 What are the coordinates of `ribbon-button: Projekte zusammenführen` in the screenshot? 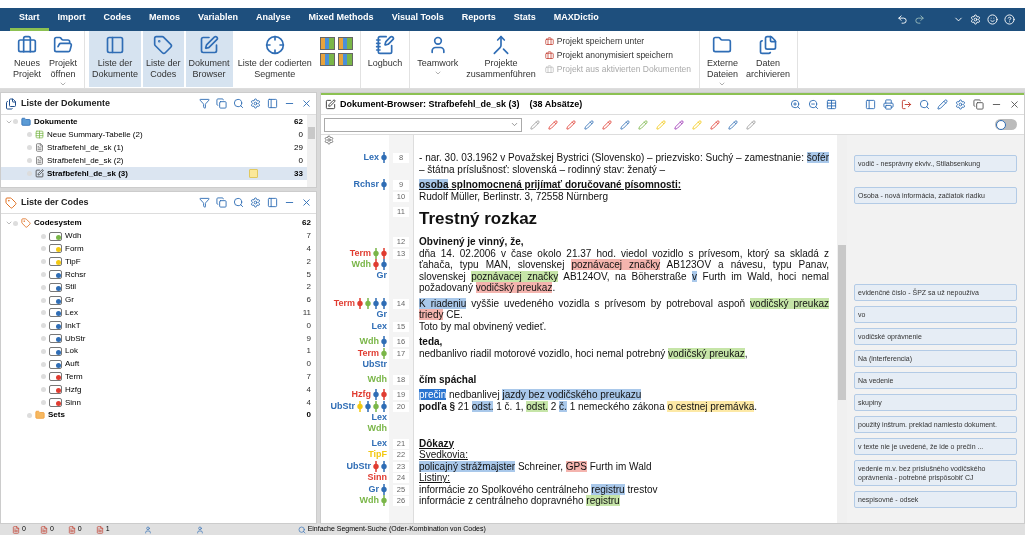 It's located at (501, 59).